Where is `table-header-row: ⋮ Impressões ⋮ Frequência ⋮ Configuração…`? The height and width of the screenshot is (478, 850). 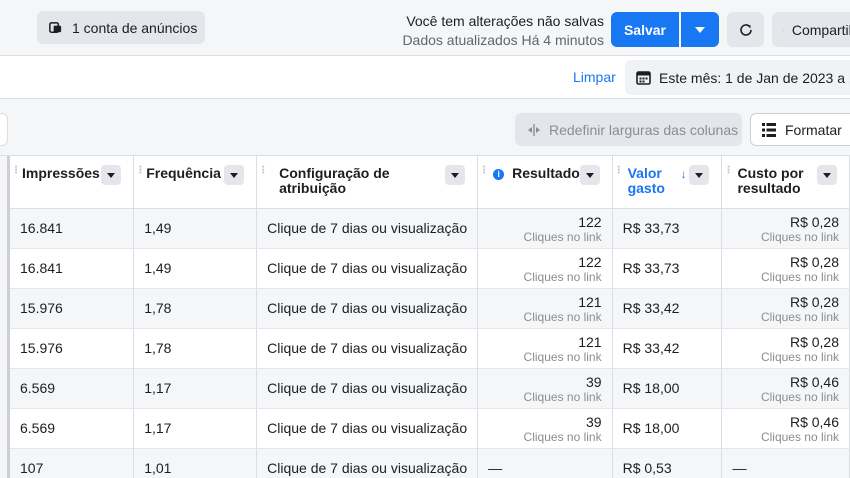 table-header-row: ⋮ Impressões ⋮ Frequência ⋮ Configuração… is located at coordinates (430, 182).